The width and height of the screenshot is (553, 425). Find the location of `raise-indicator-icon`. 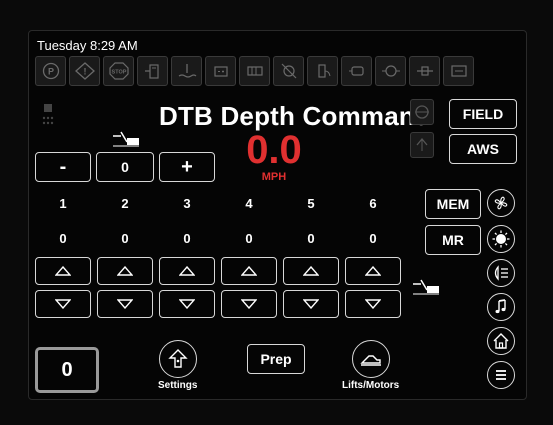

raise-indicator-icon is located at coordinates (422, 145).